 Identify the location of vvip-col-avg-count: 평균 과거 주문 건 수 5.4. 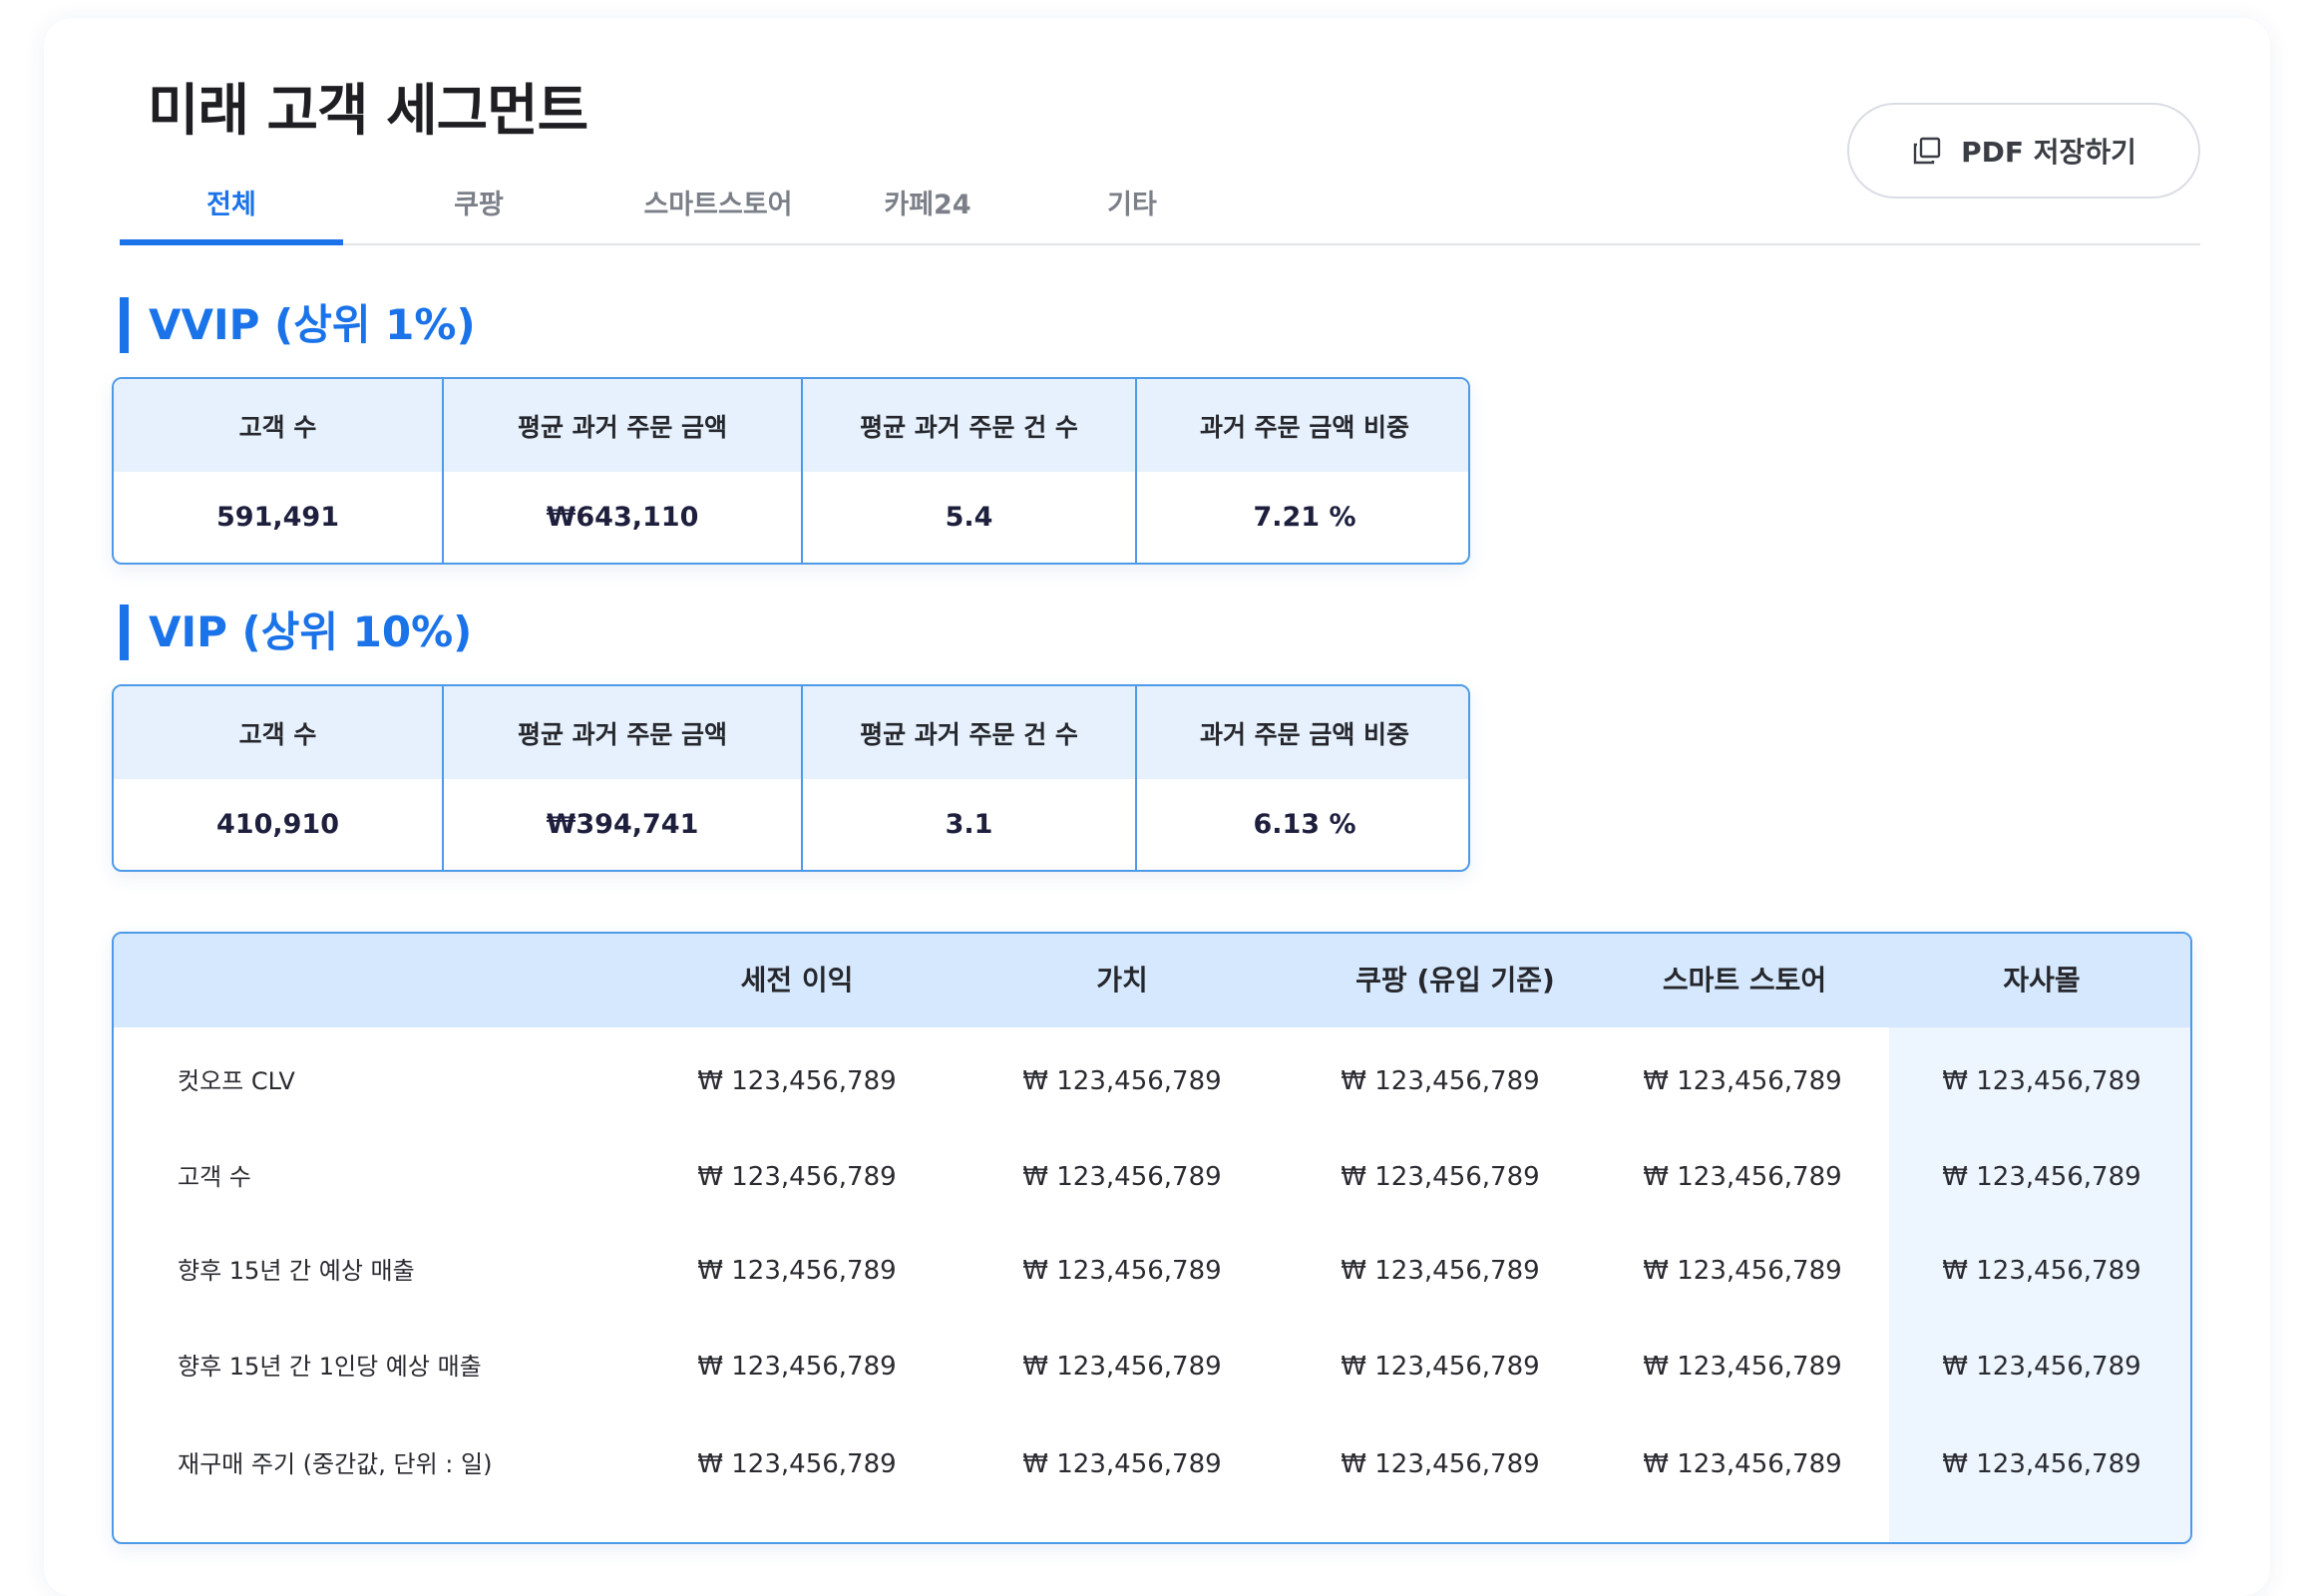
(970, 471).